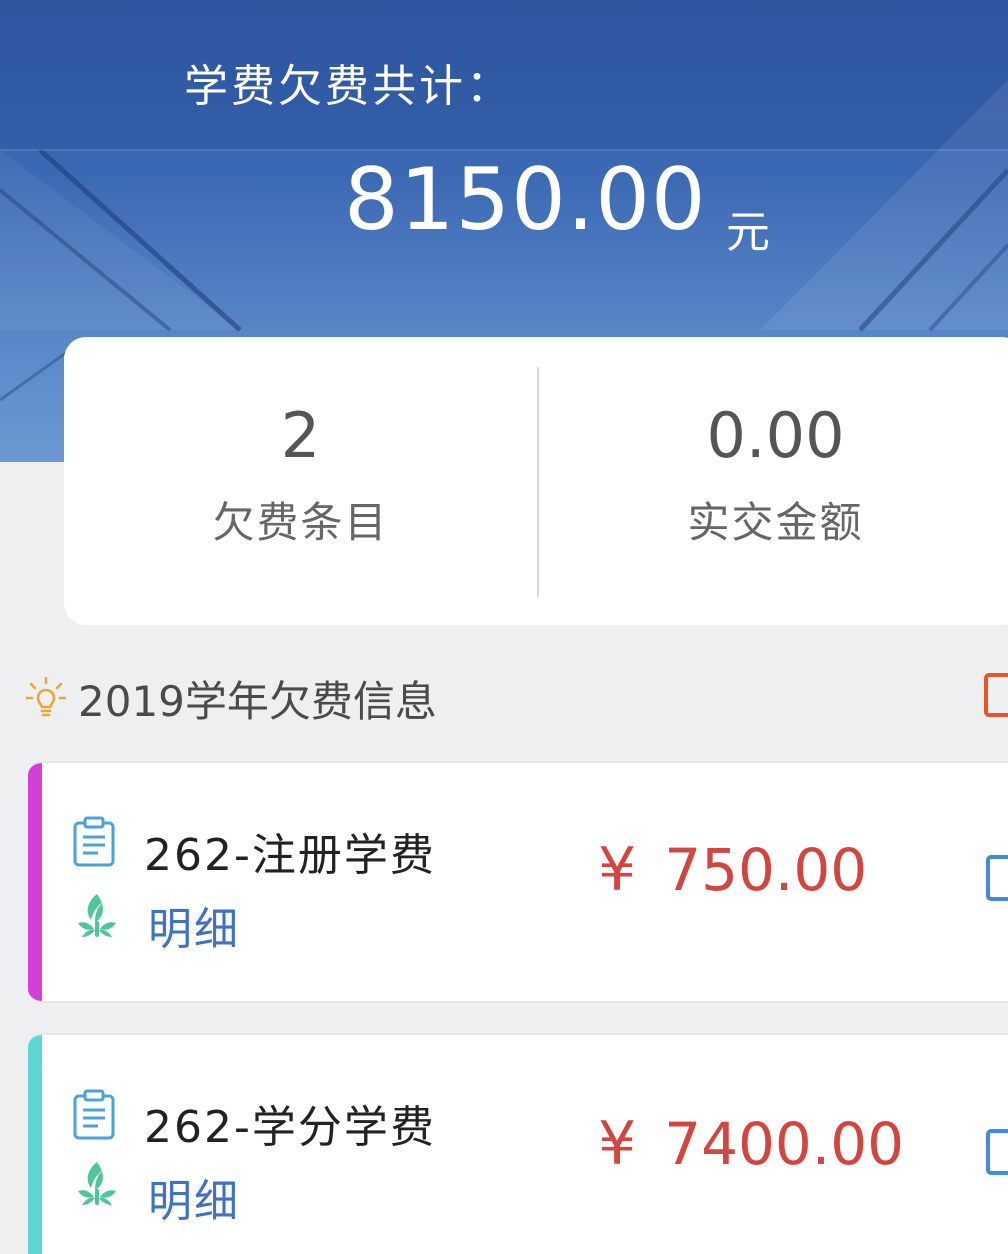 This screenshot has height=1254, width=1008. Describe the element at coordinates (300, 435) in the screenshot. I see `arrears-items-count: 2` at that location.